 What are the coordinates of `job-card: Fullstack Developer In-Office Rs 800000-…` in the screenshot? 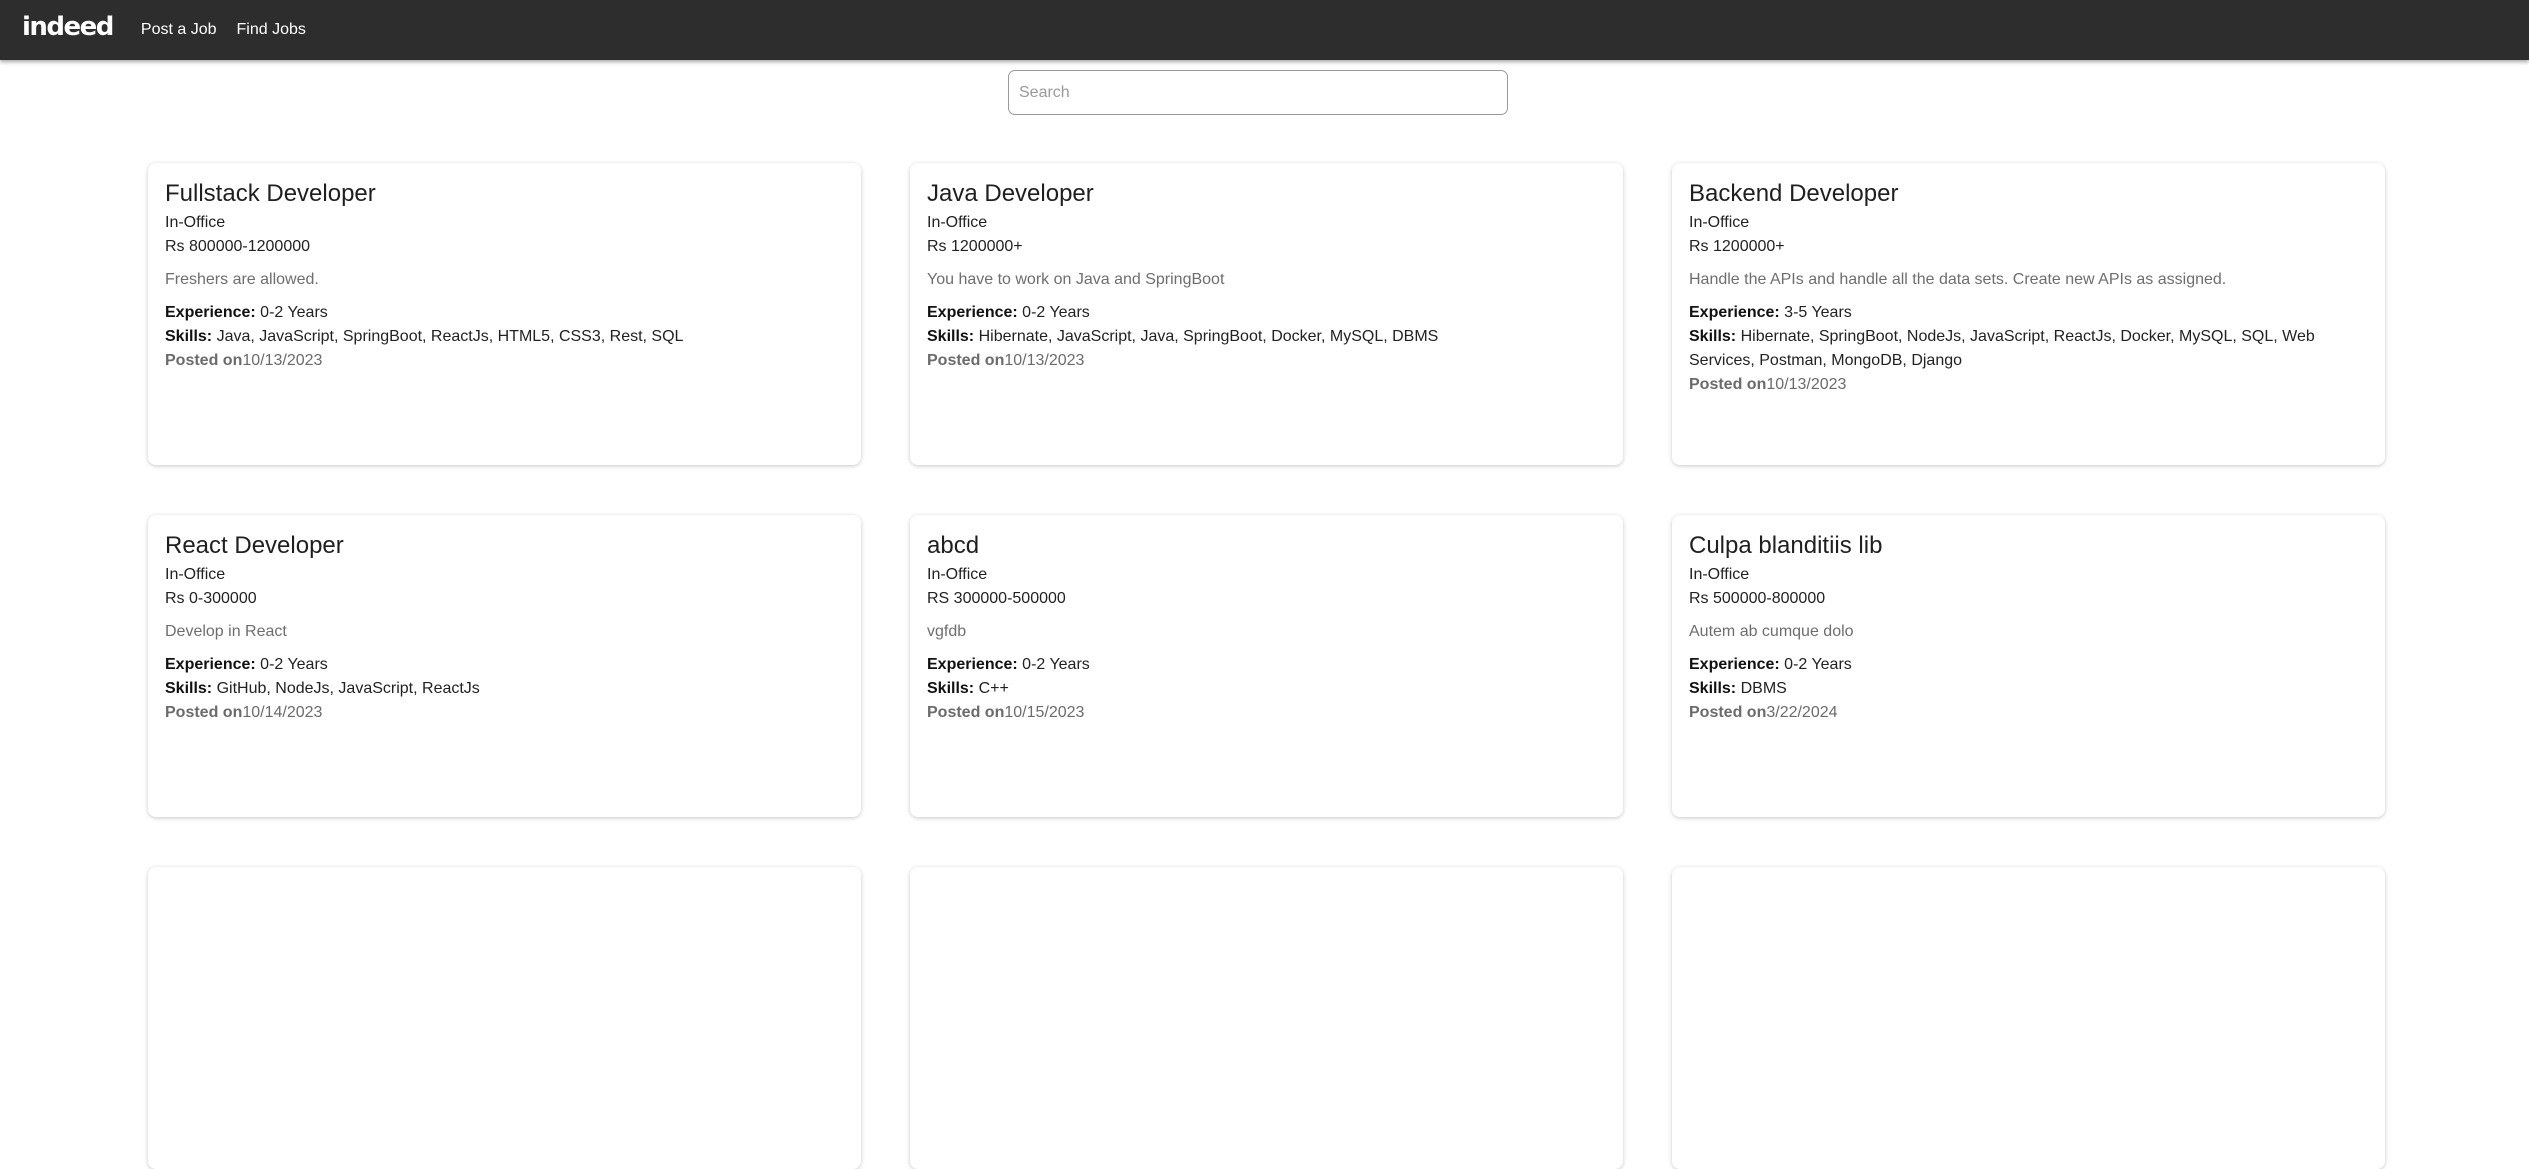 It's located at (504, 314).